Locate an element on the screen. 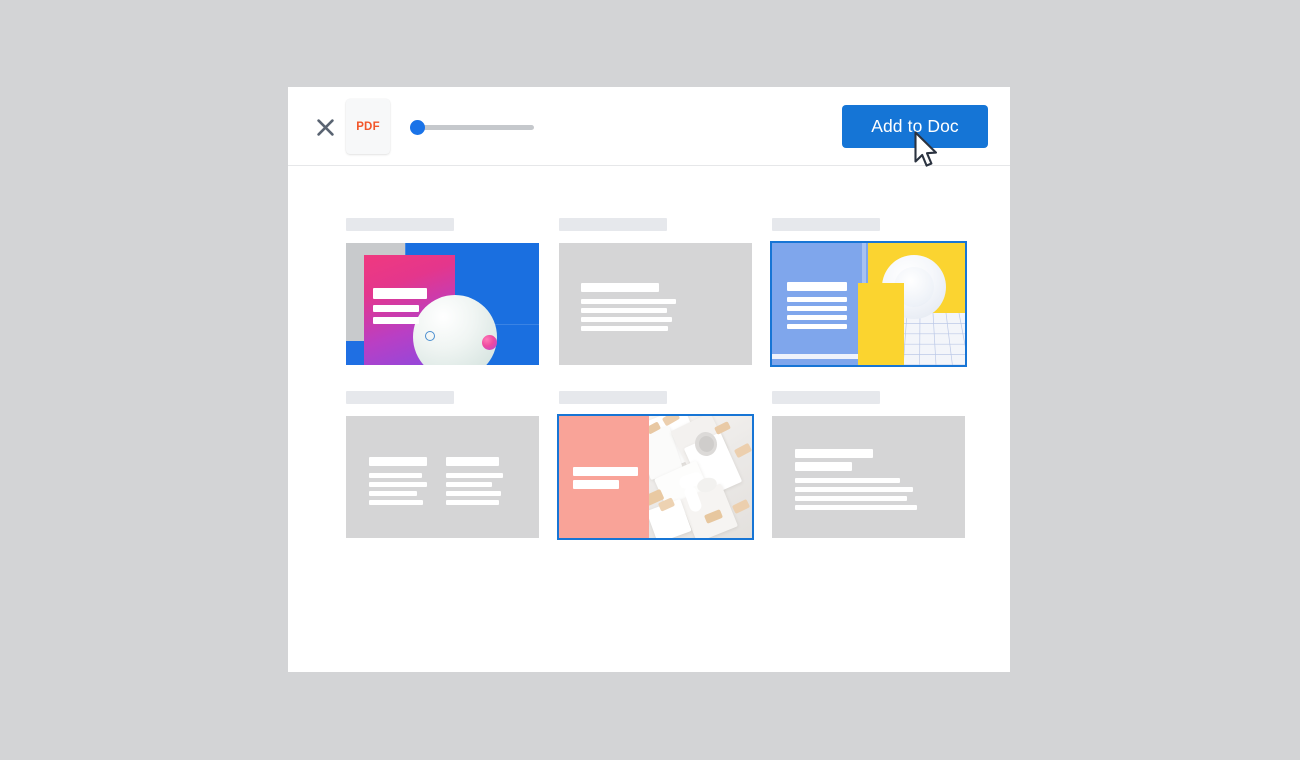  modal-header: PDF Add to Doc is located at coordinates (649, 126).